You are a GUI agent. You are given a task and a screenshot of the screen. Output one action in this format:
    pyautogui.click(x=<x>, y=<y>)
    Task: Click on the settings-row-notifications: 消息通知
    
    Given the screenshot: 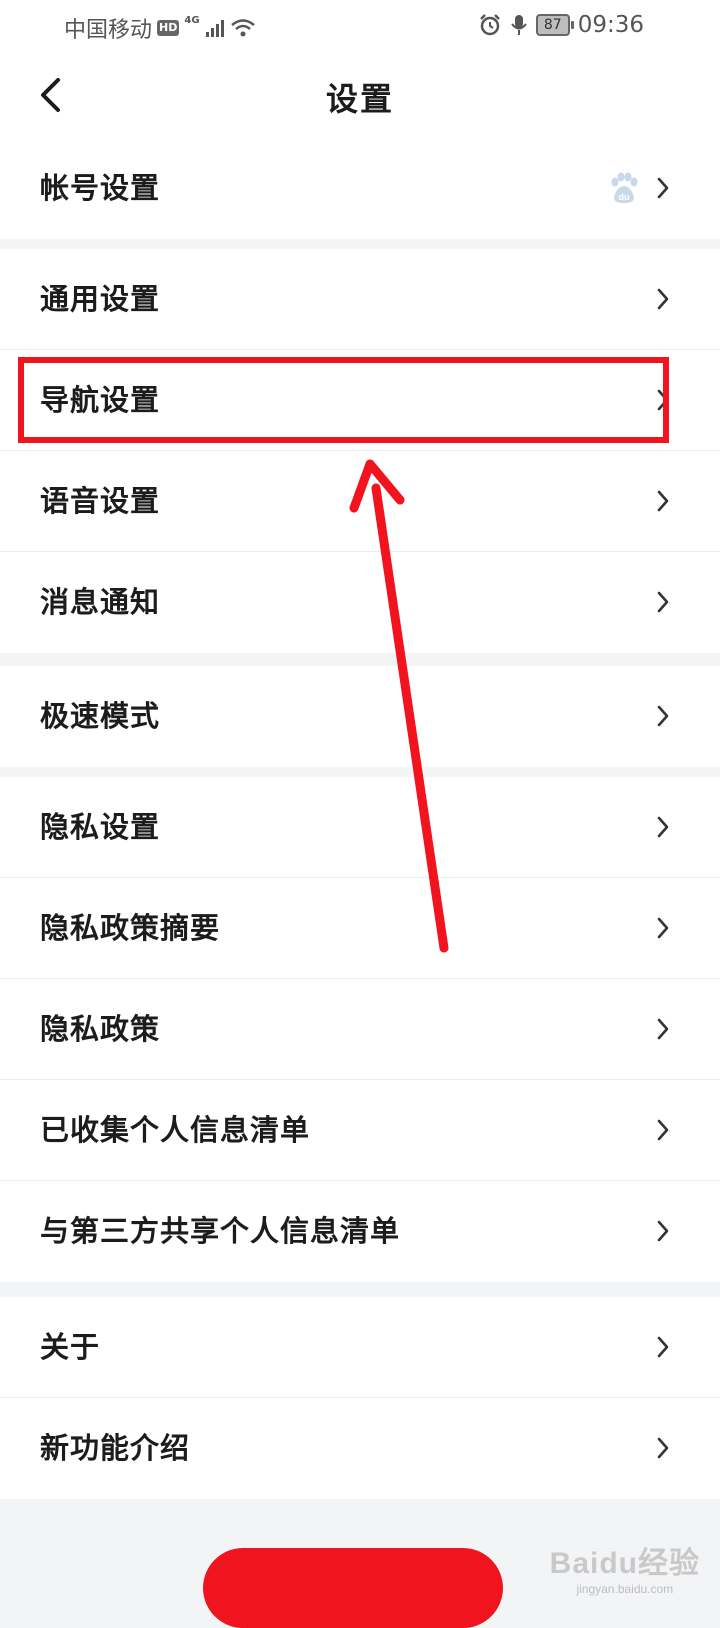 What is the action you would take?
    pyautogui.click(x=360, y=602)
    